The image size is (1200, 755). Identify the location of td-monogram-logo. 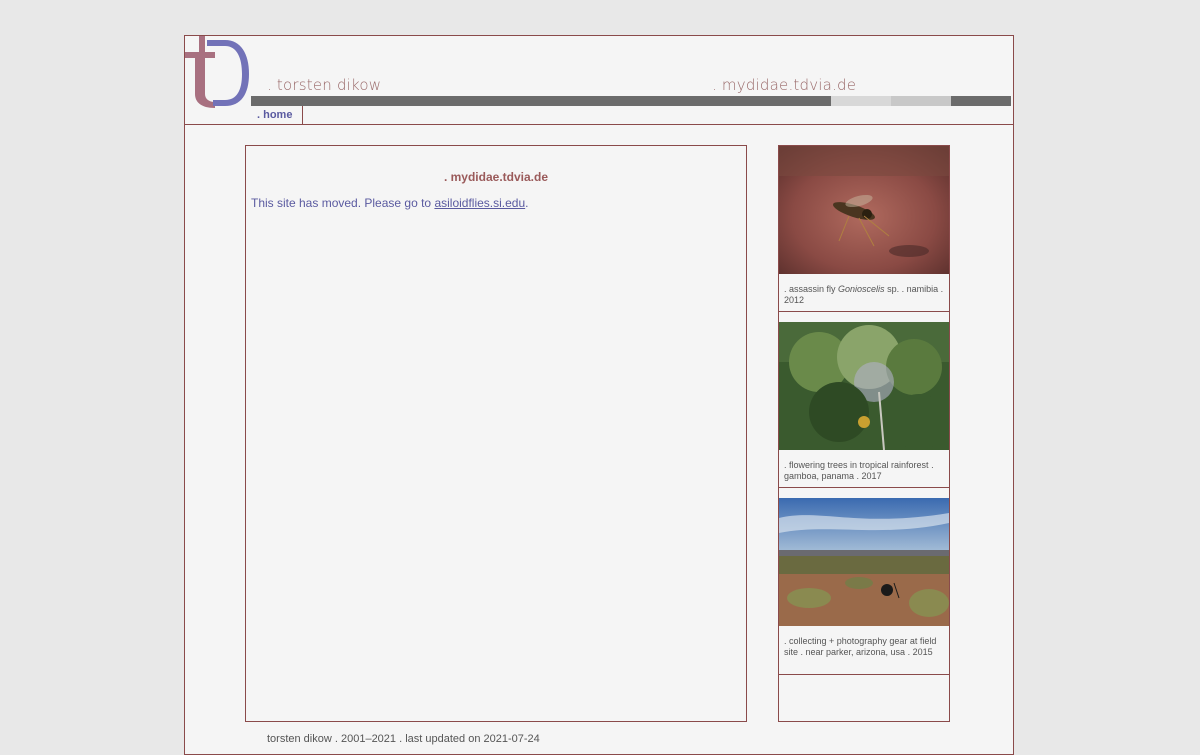
(218, 72).